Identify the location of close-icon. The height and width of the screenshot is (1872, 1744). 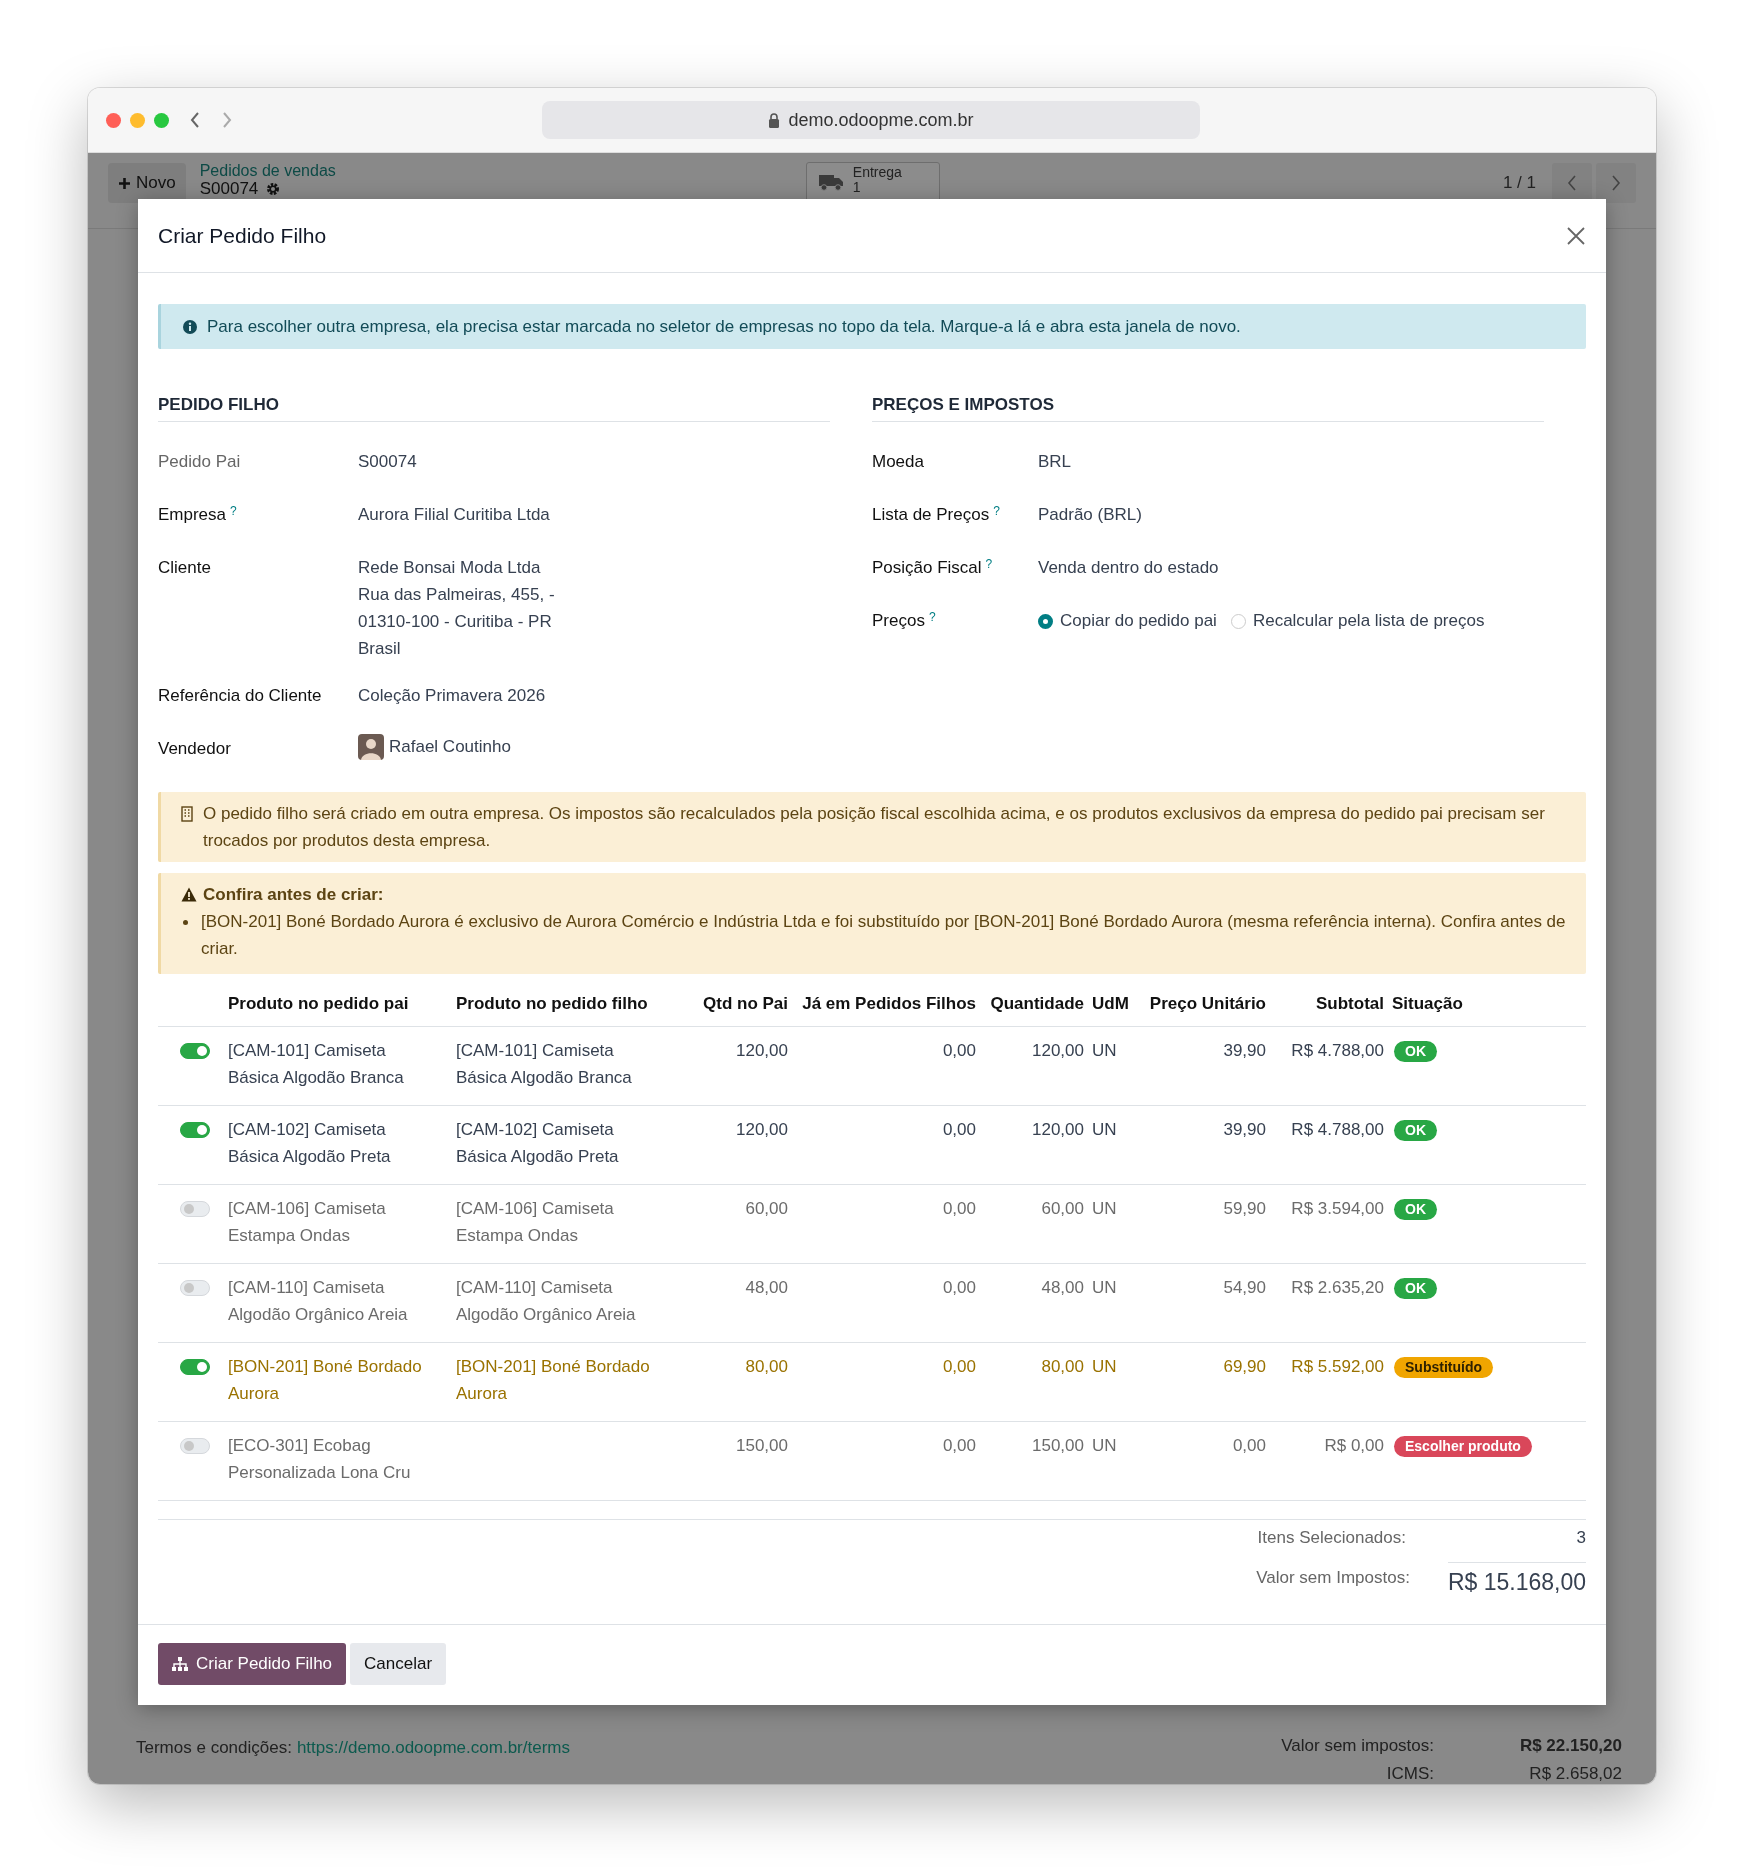
(1576, 235).